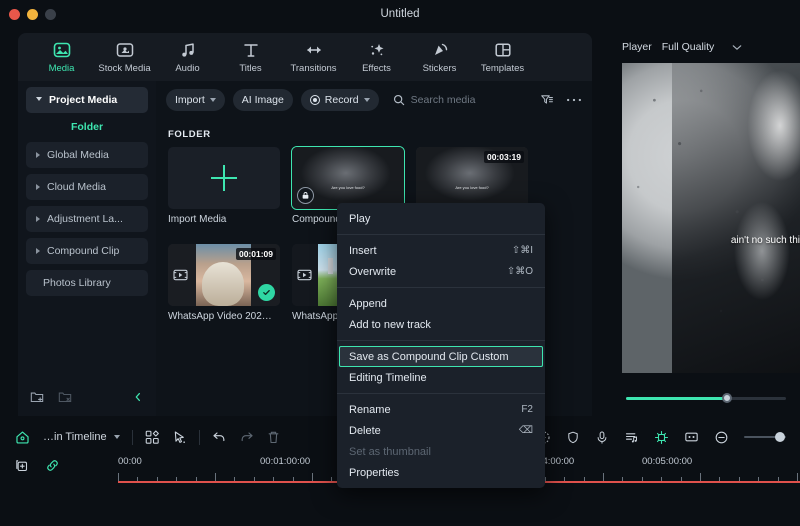  What do you see at coordinates (78, 155) in the screenshot?
I see `sidebar-item-label: Global Media` at bounding box center [78, 155].